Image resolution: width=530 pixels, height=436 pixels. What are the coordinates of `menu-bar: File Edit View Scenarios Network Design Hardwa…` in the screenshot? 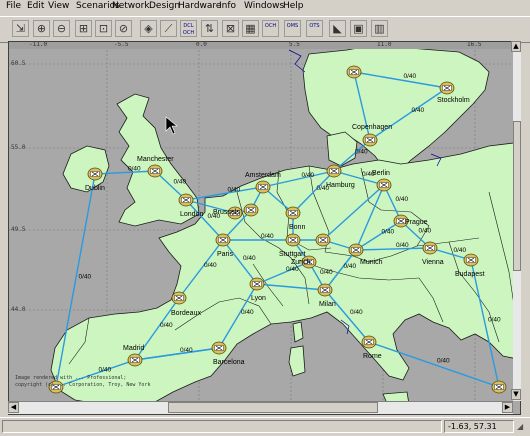 It's located at (265, 8).